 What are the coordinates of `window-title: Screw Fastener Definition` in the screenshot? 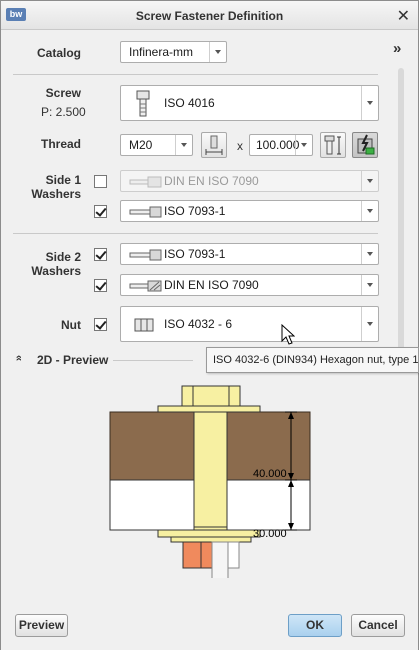 It's located at (209, 16).